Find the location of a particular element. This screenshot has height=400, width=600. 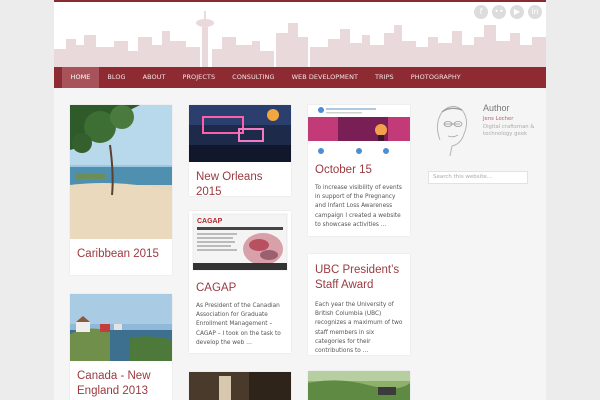

nav-consulting: CONSULTING is located at coordinates (253, 77).